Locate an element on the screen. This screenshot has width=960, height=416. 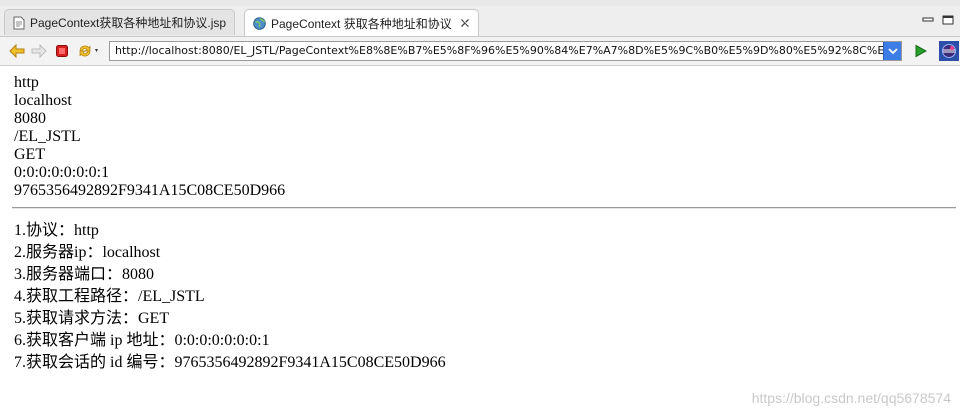
raw-server-port: 8080 is located at coordinates (30, 118).